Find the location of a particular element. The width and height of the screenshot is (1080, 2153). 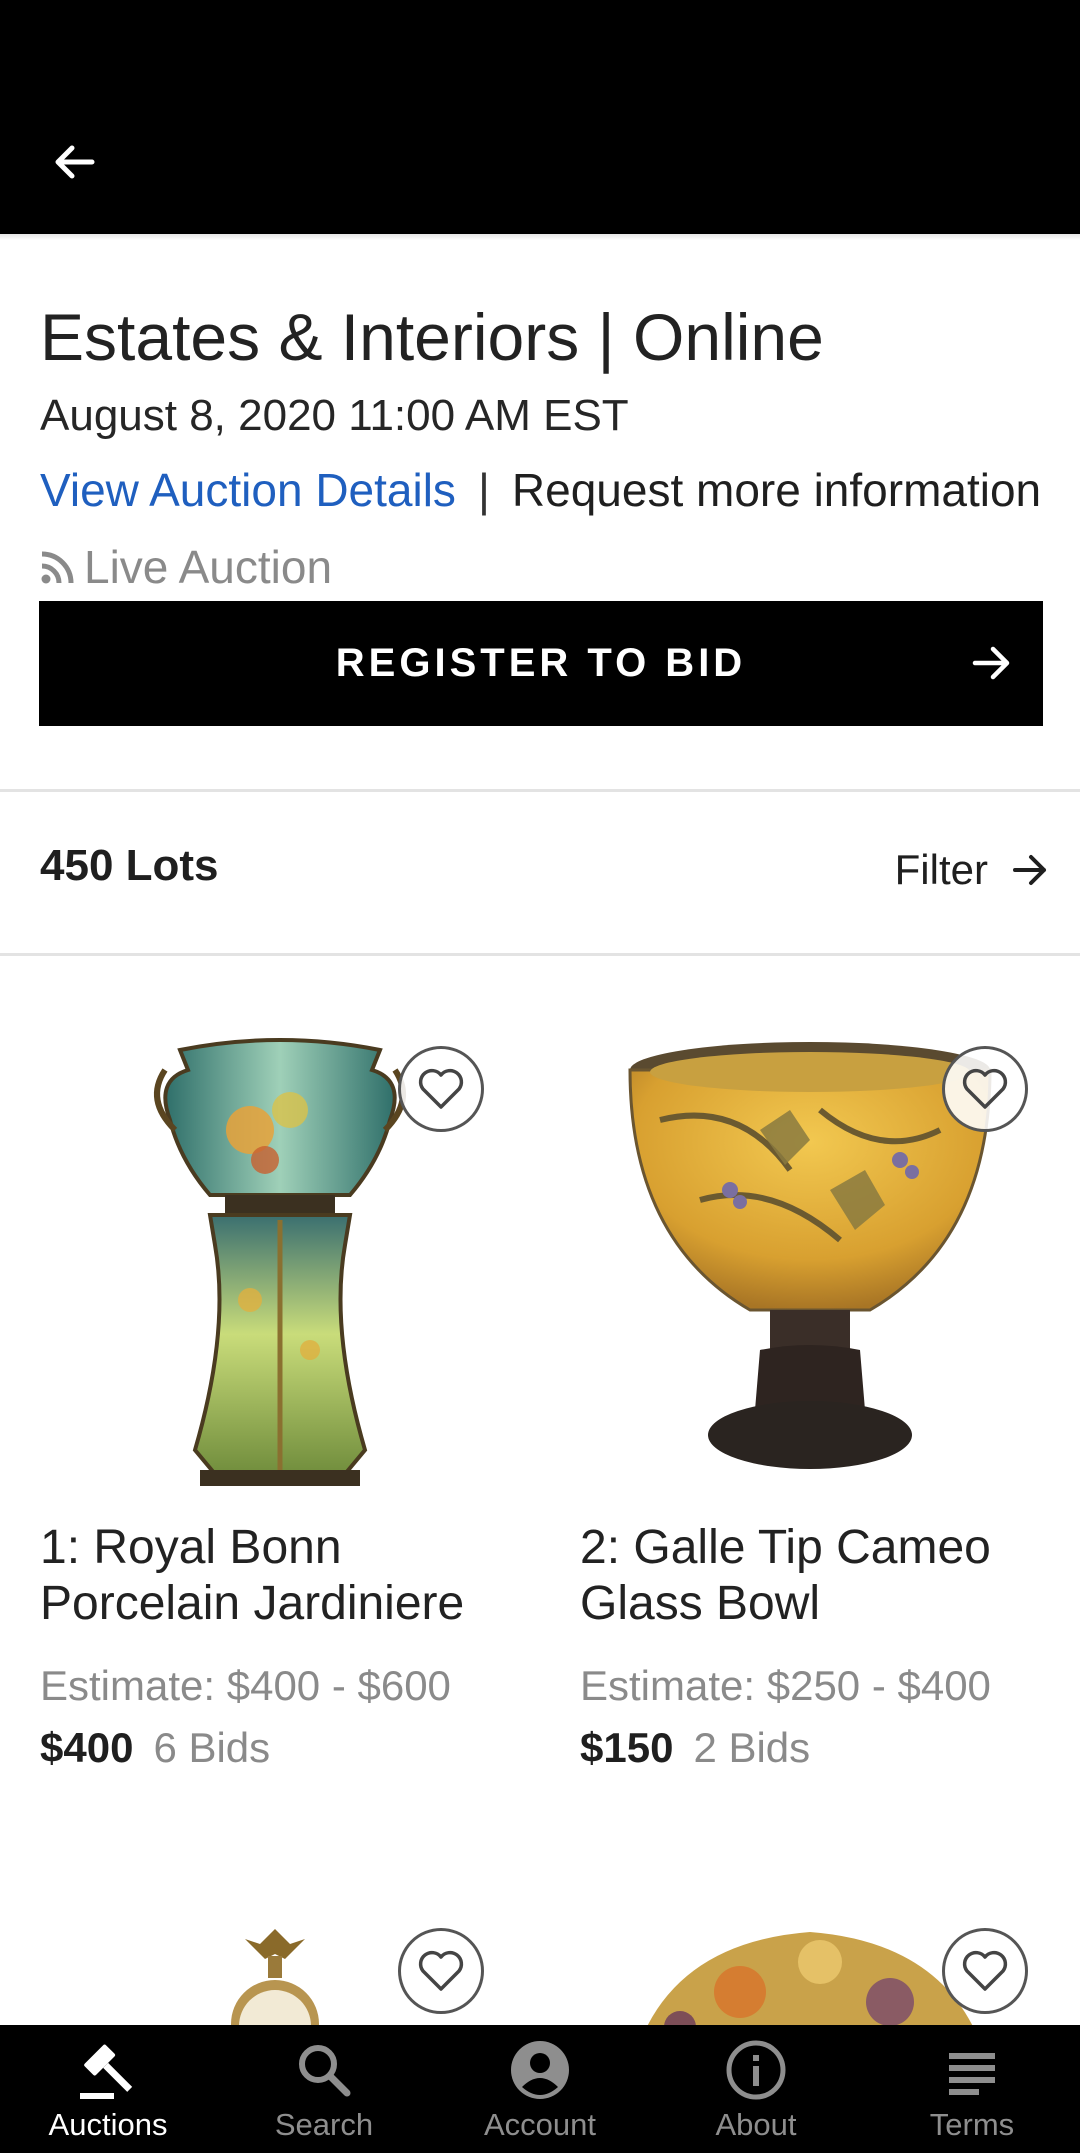

request-more-information-link: Request more information is located at coordinates (776, 490).